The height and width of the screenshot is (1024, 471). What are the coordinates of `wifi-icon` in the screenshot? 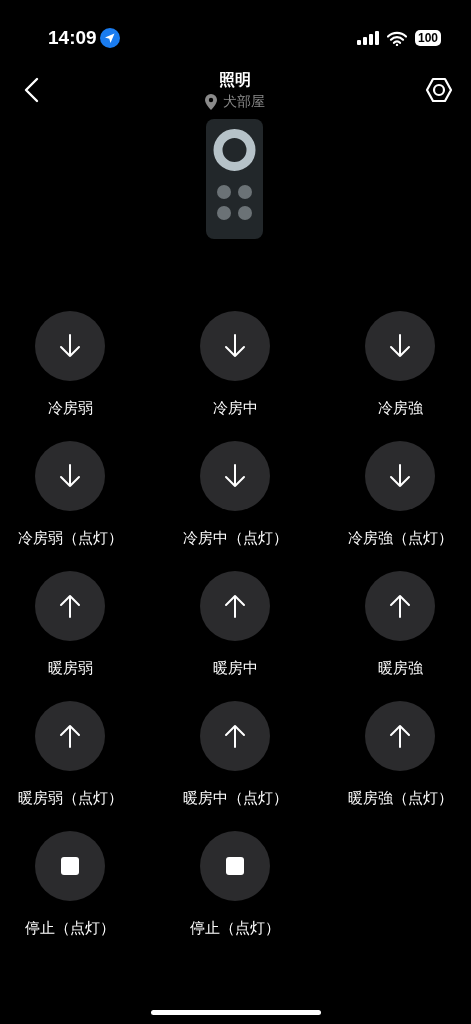 It's located at (396, 38).